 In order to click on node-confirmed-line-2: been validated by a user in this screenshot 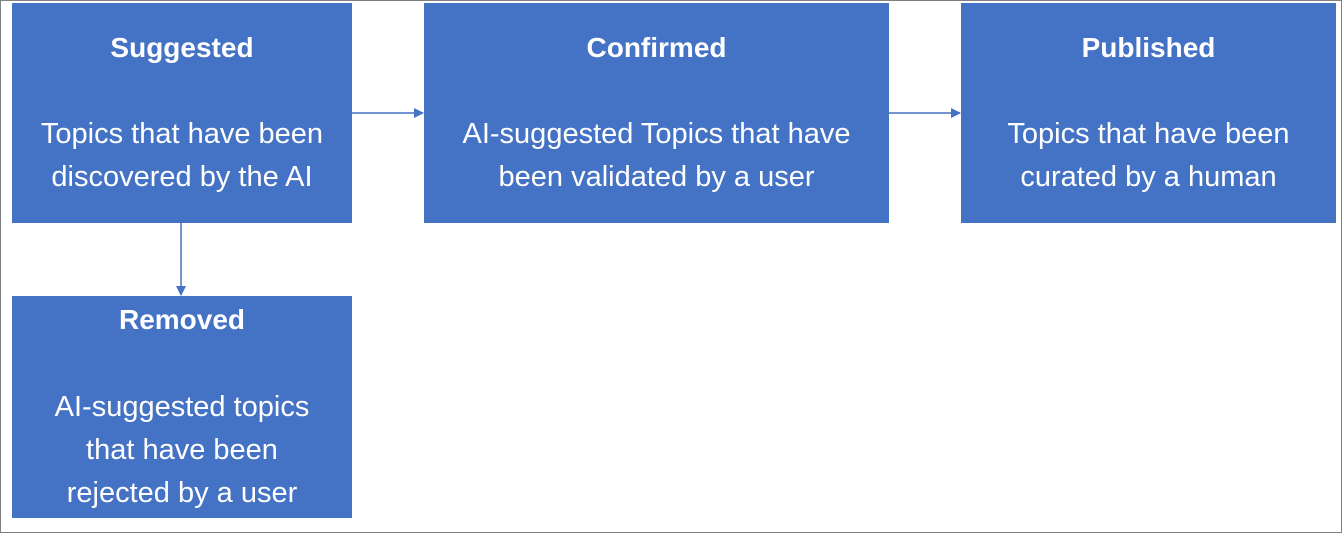, I will do `click(656, 177)`.